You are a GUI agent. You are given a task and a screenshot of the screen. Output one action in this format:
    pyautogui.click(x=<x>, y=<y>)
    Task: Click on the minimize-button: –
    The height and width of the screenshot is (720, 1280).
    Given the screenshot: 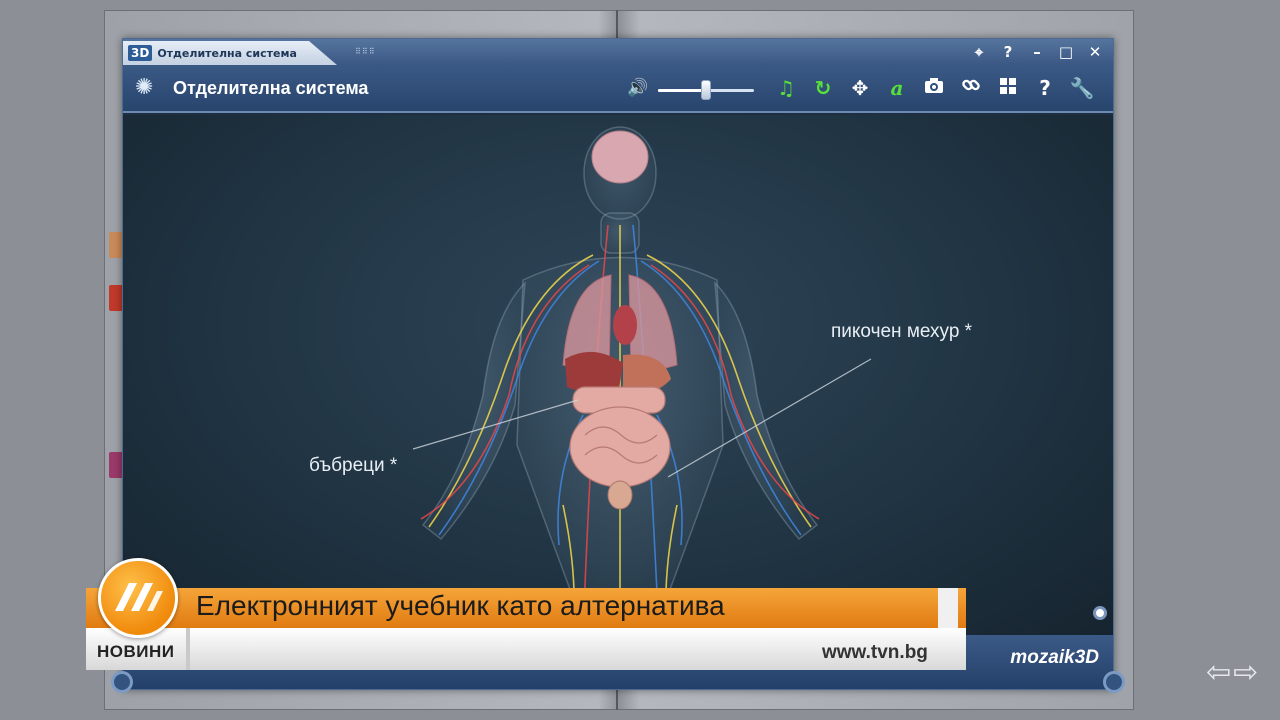 What is the action you would take?
    pyautogui.click(x=1037, y=52)
    